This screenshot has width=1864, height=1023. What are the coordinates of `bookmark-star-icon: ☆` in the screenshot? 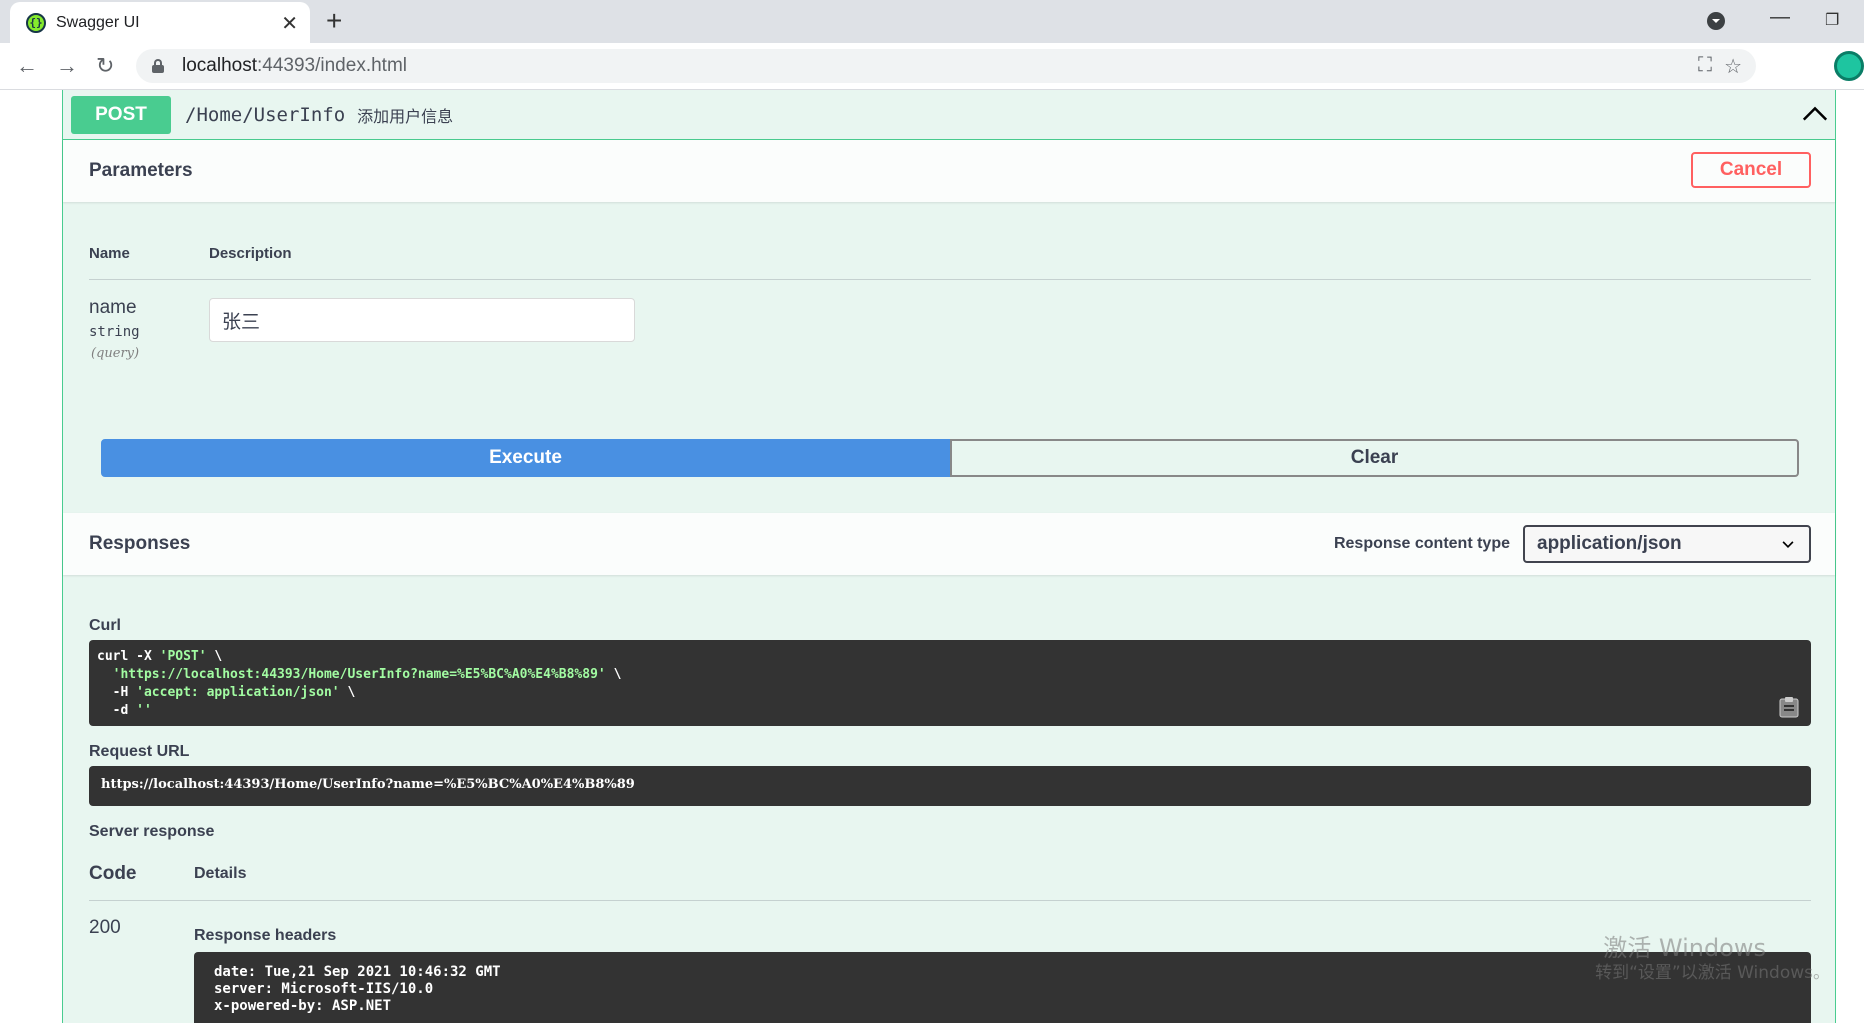 It's located at (1733, 66).